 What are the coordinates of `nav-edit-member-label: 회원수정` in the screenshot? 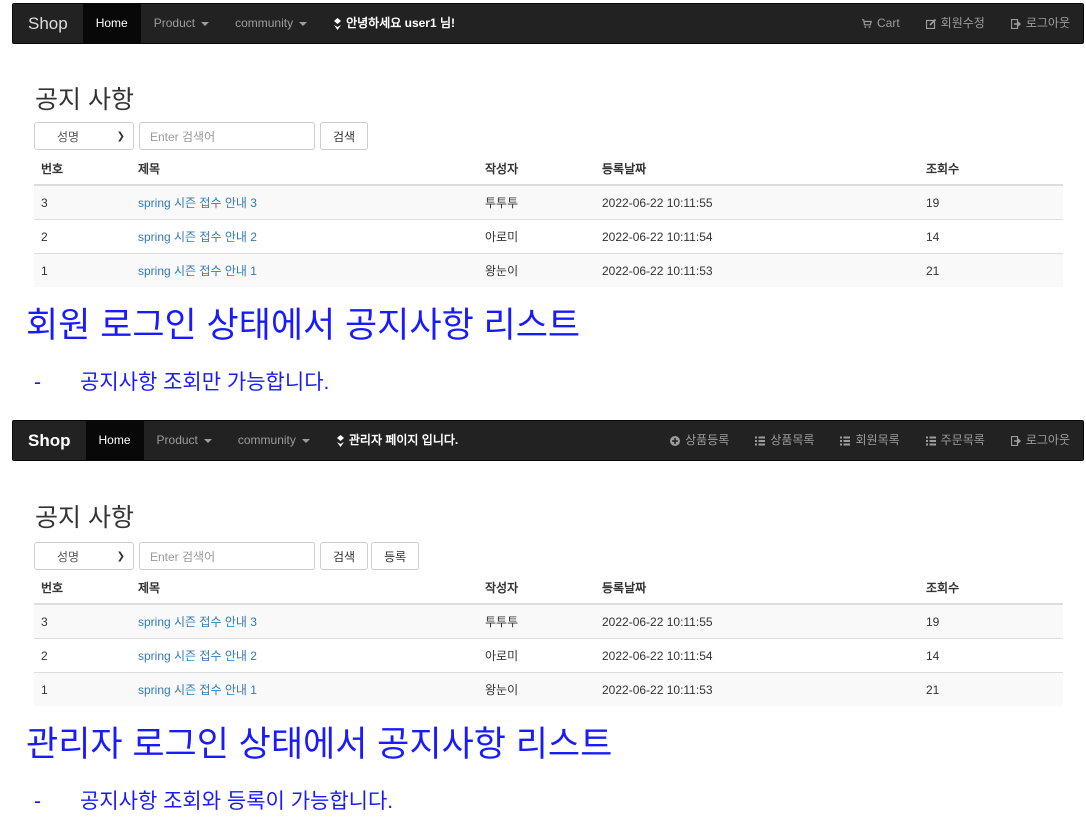 It's located at (962, 23).